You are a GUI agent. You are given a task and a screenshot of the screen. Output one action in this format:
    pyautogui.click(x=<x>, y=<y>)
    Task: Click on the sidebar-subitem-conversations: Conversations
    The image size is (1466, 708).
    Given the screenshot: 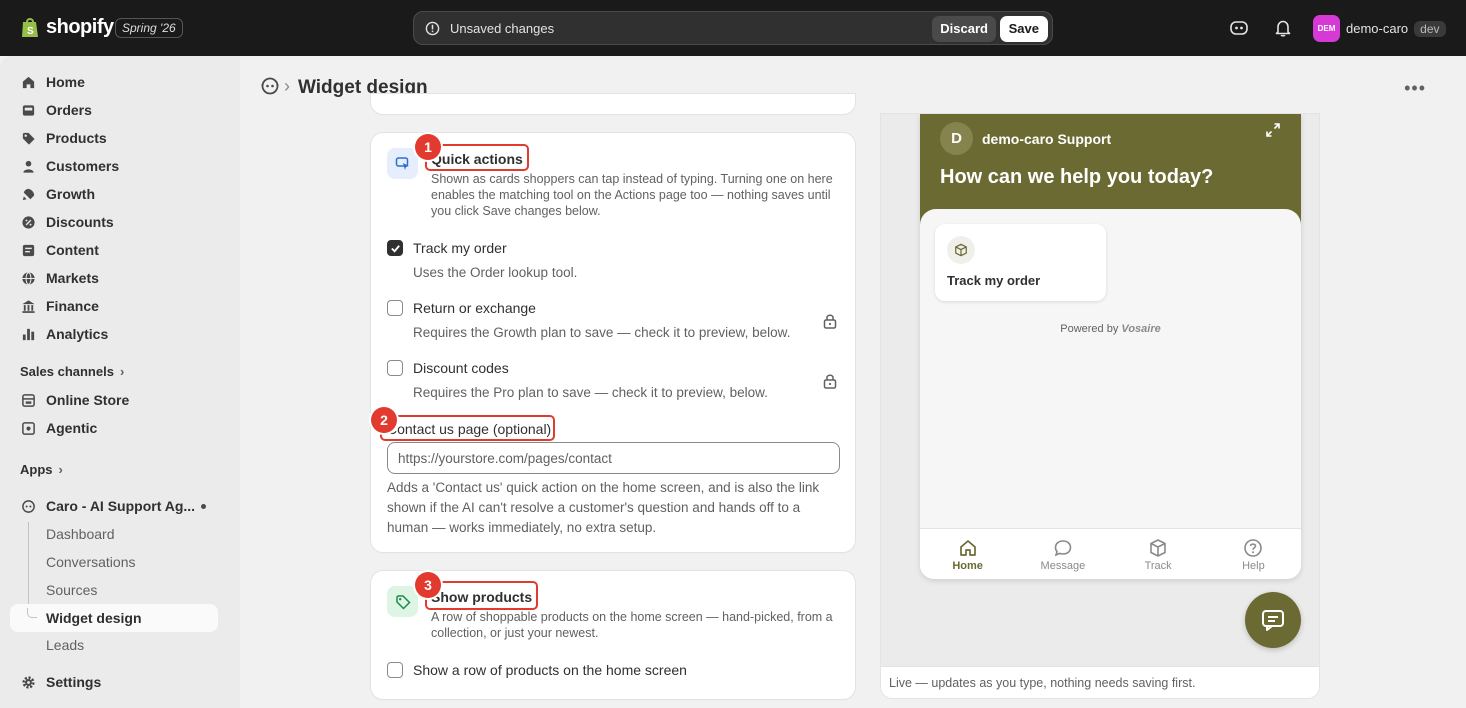 What is the action you would take?
    pyautogui.click(x=114, y=562)
    